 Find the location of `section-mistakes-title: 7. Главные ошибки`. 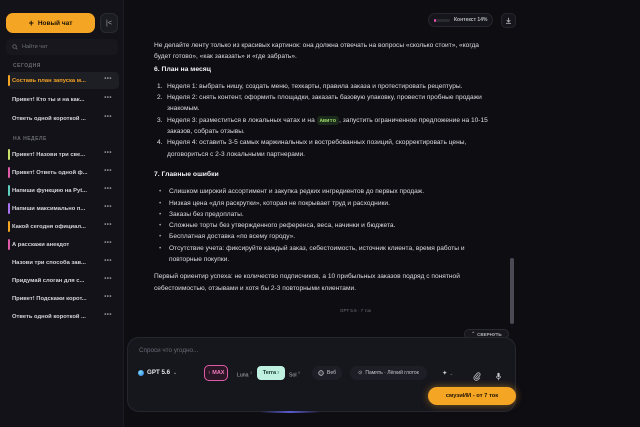

section-mistakes-title: 7. Главные ошибки is located at coordinates (186, 174).